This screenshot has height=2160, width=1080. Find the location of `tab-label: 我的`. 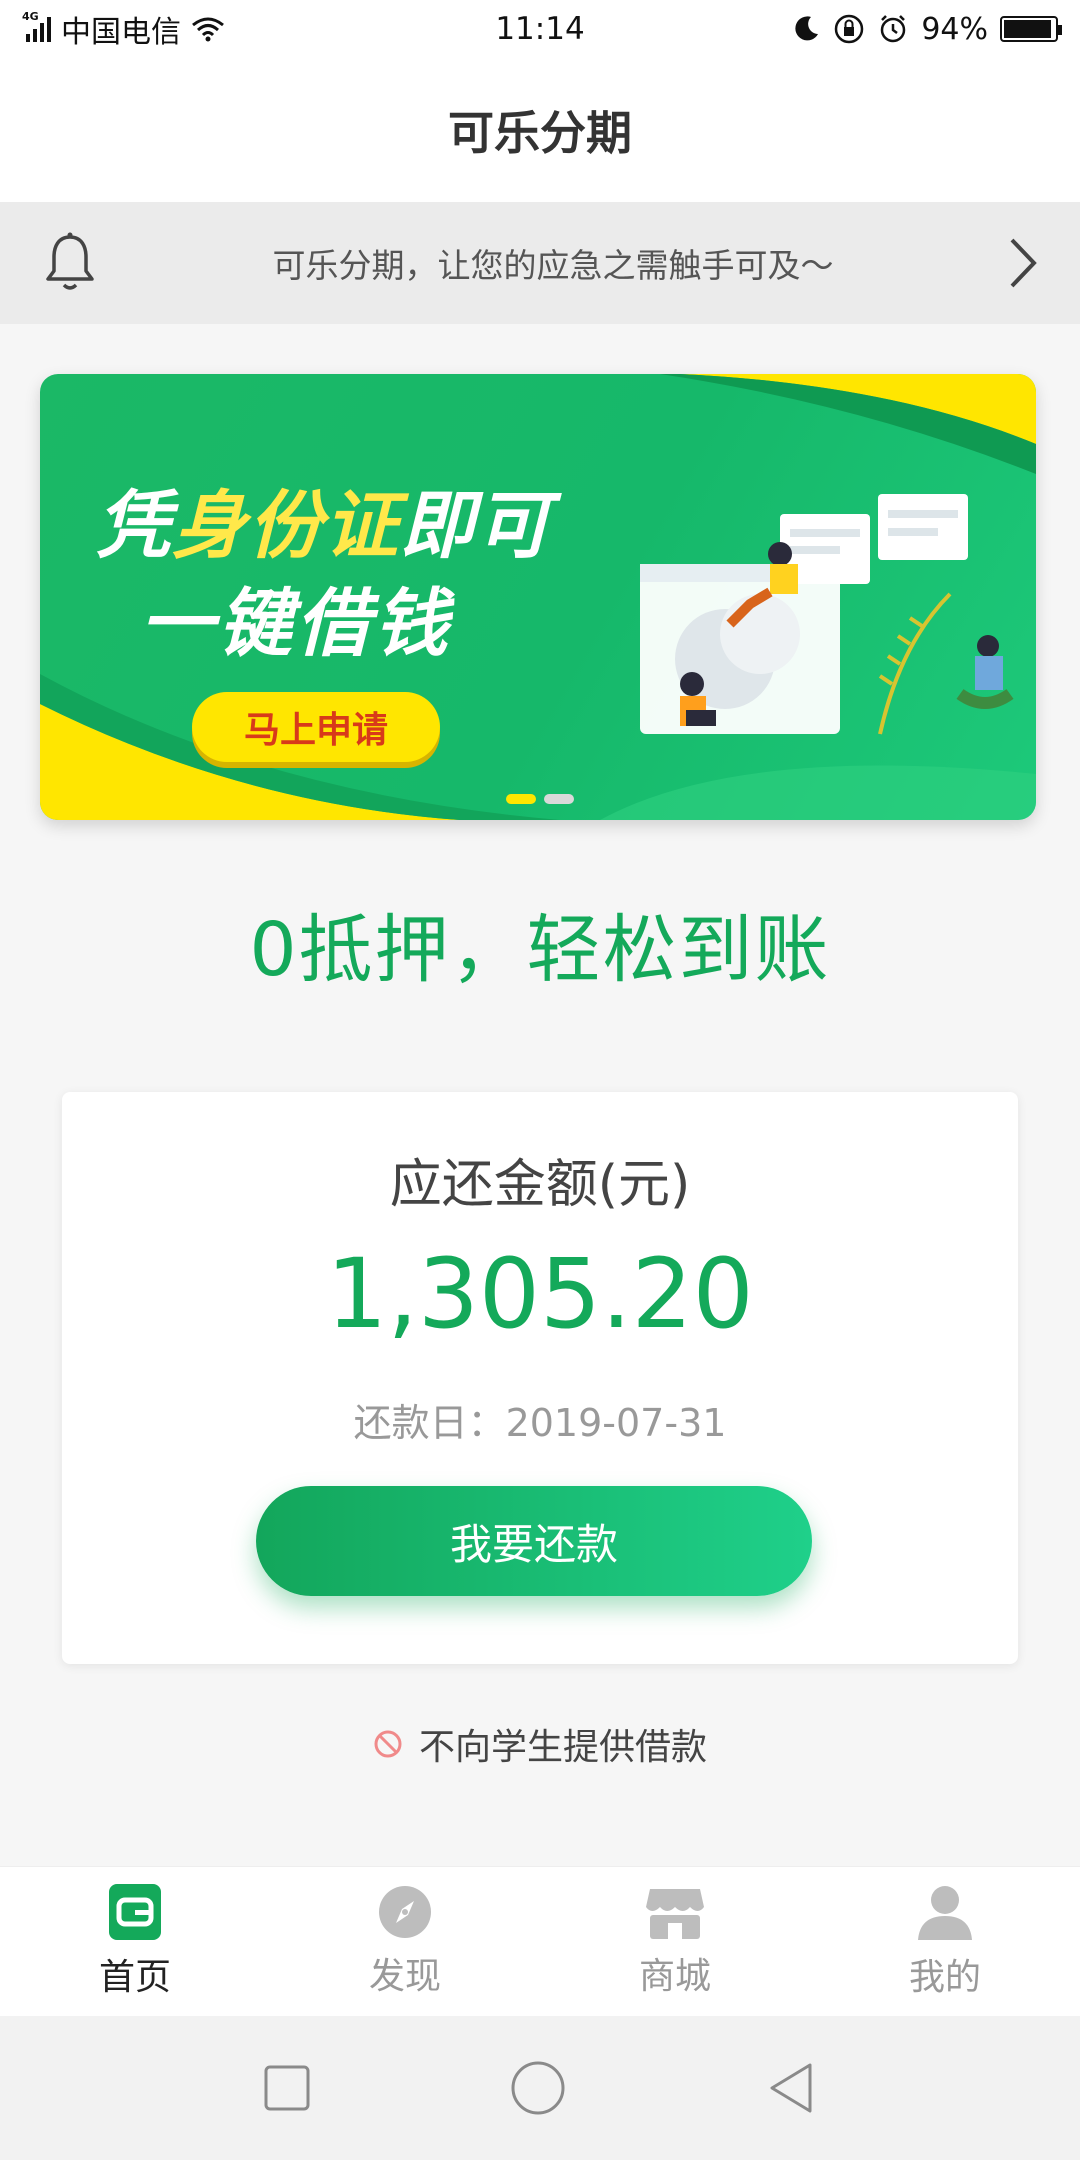

tab-label: 我的 is located at coordinates (944, 1977).